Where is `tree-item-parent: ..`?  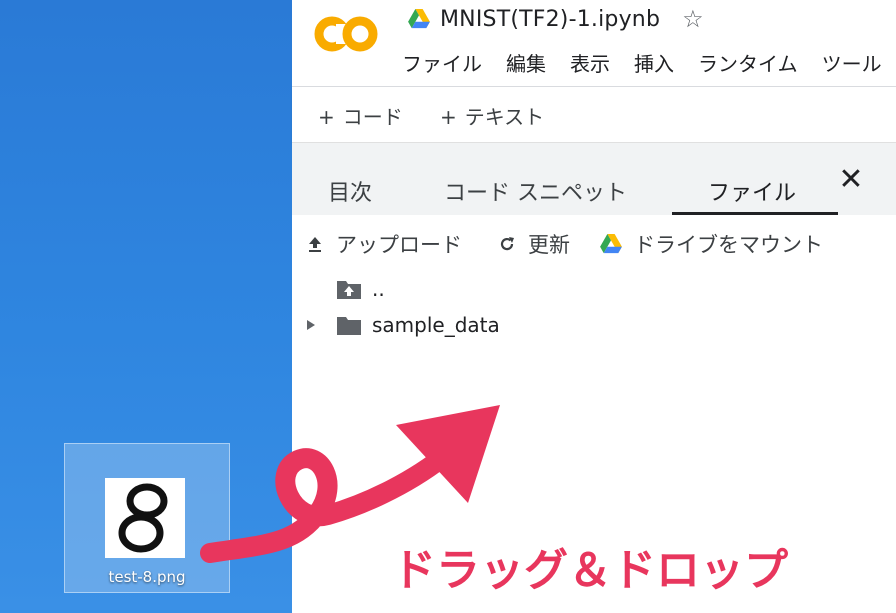
tree-item-parent: .. is located at coordinates (360, 289).